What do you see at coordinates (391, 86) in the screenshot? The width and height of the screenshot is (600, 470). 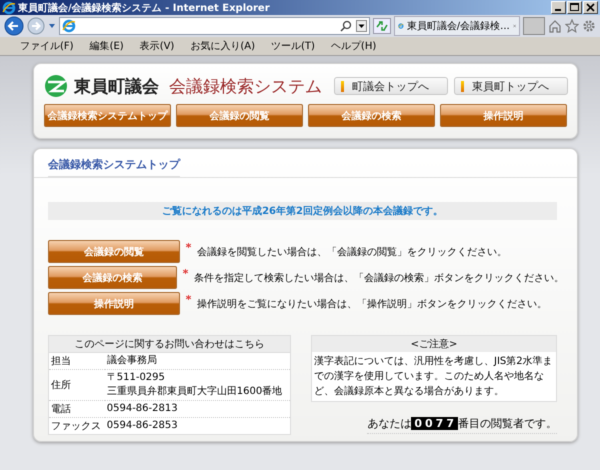 I see `header-link: 町議会トップへ` at bounding box center [391, 86].